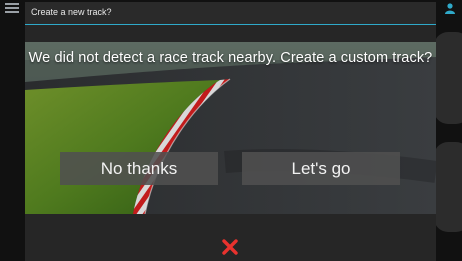 This screenshot has width=462, height=261. I want to click on user-icon, so click(450, 8).